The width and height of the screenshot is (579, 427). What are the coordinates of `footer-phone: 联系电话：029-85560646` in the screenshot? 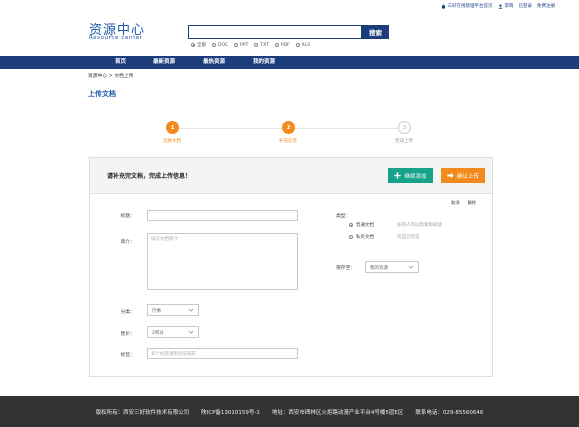 It's located at (449, 412).